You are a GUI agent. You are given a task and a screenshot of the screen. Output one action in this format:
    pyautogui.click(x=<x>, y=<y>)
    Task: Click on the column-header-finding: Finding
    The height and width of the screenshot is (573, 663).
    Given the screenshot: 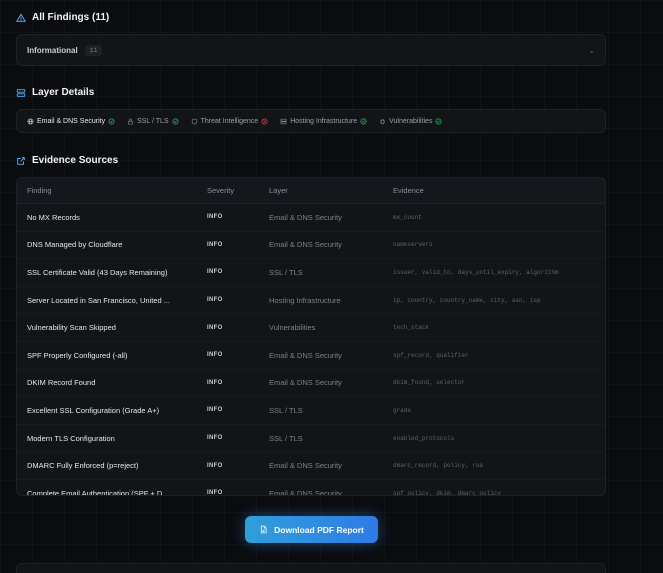 What is the action you would take?
    pyautogui.click(x=107, y=191)
    